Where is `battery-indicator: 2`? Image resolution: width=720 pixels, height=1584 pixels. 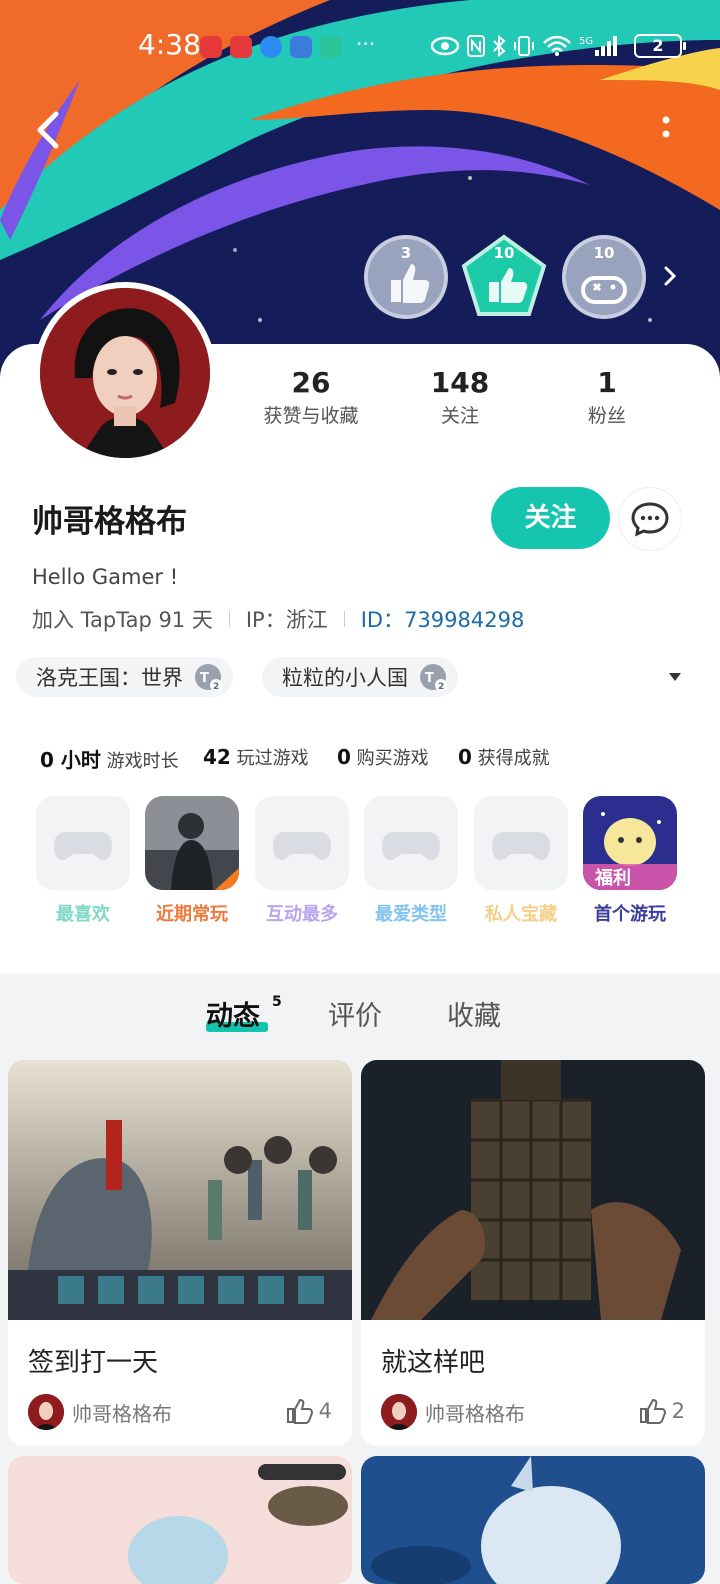 battery-indicator: 2 is located at coordinates (660, 46).